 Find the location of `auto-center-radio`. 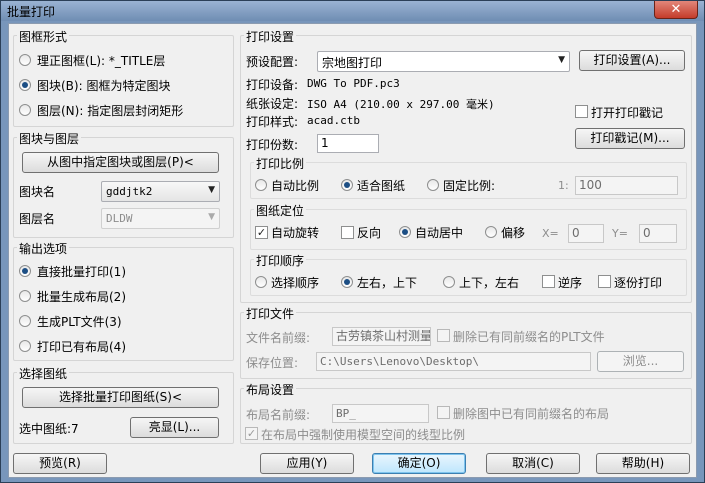

auto-center-radio is located at coordinates (405, 232).